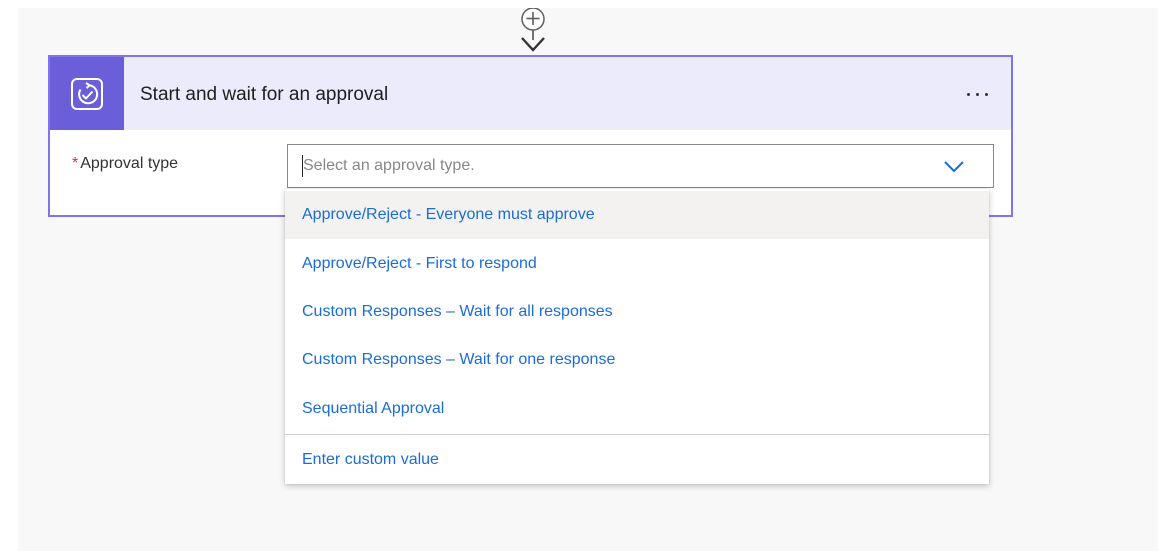  I want to click on add-step-icon, so click(533, 33).